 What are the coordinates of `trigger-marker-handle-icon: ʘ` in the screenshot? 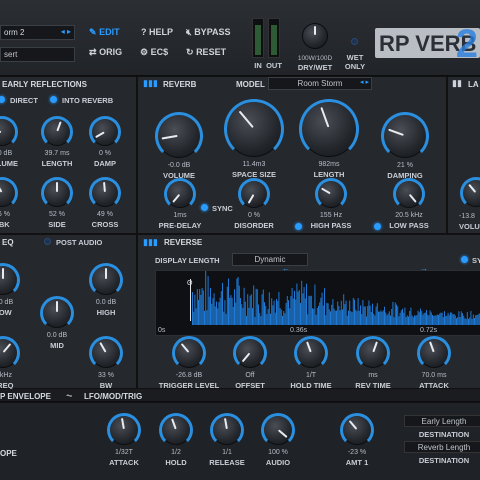 It's located at (189, 283).